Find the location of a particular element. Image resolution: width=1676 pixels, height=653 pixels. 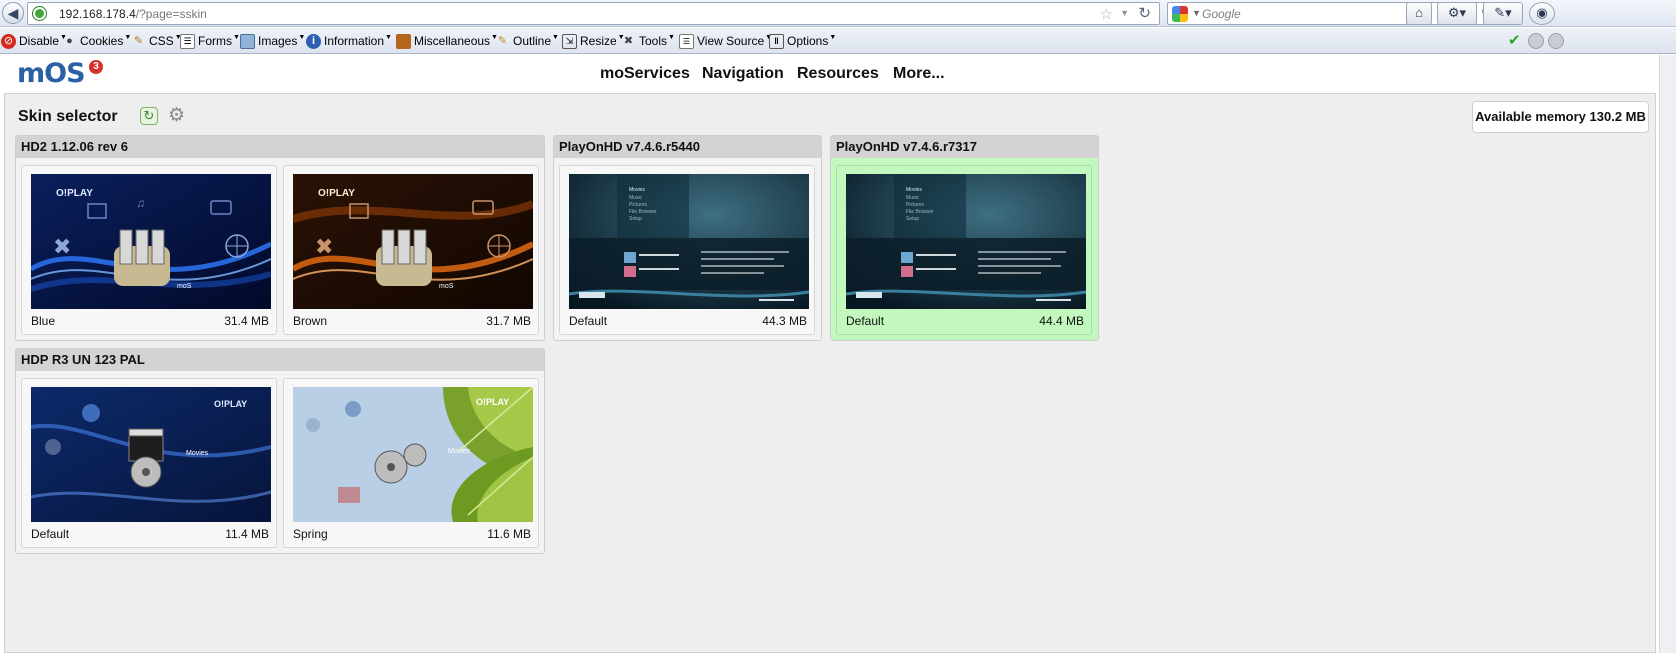

hdp-default-skin-preview: O!PLAY Movies is located at coordinates (151, 454).